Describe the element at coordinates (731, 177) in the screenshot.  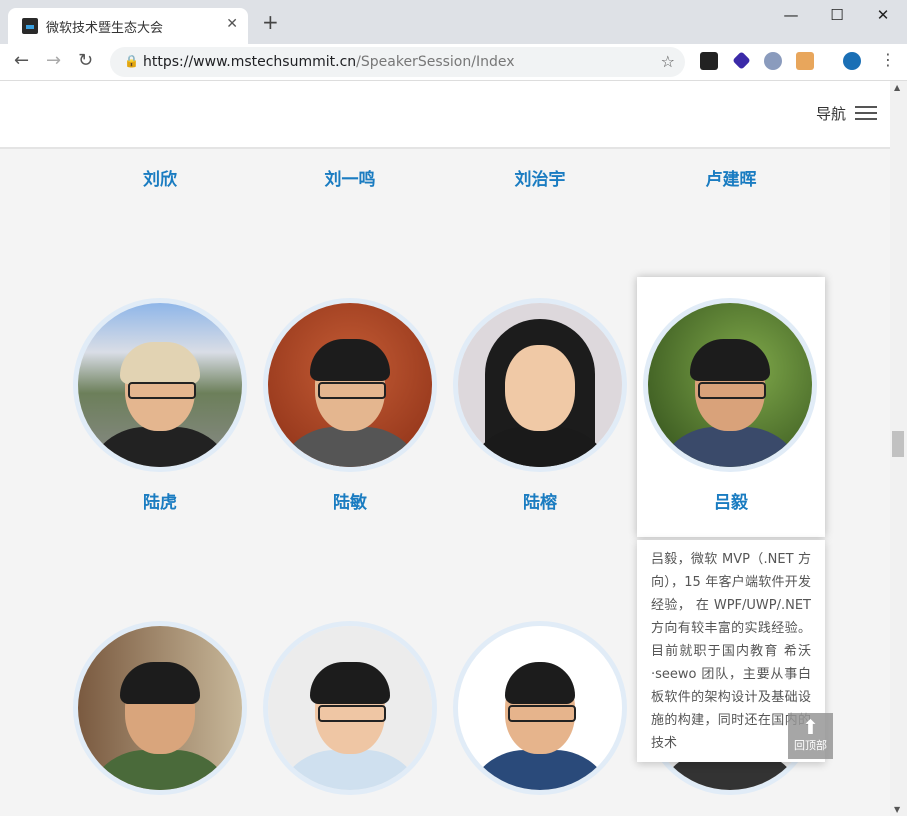
I see `speaker-name: 卢建晖` at that location.